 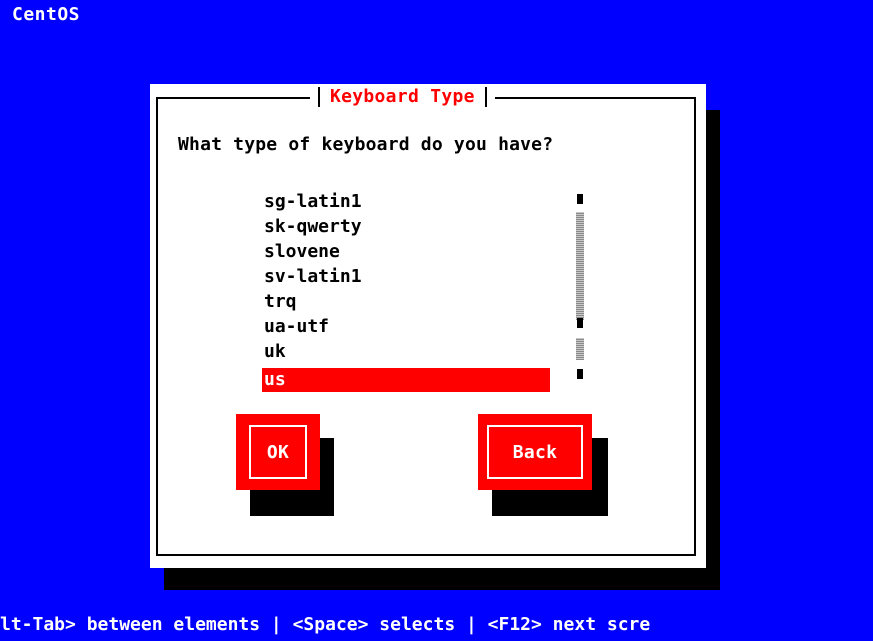 I want to click on os-title: CentOS, so click(x=46, y=14).